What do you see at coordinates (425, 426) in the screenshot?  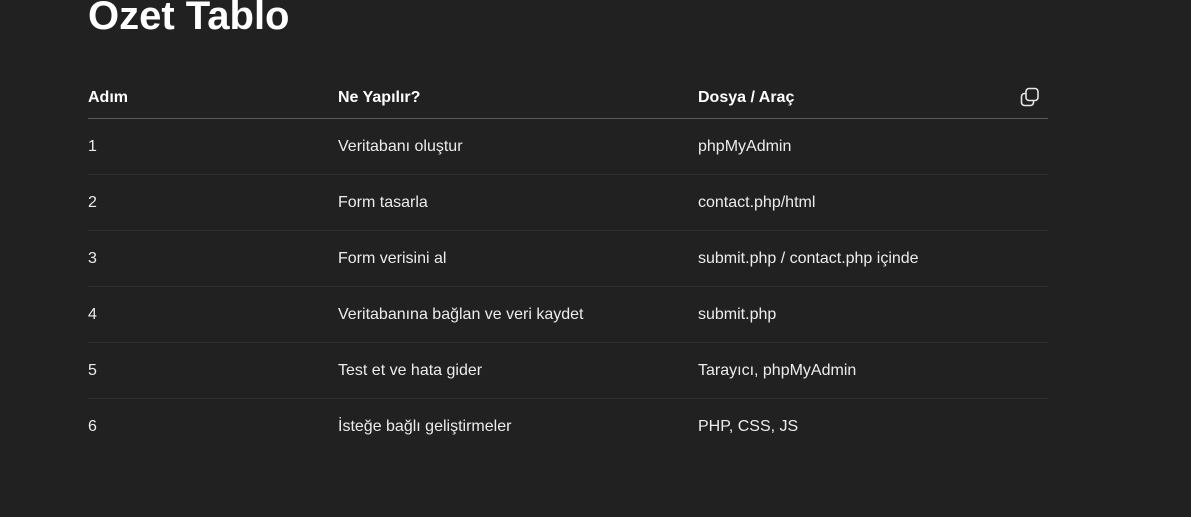 I see `cell-what: İsteğe bağlı geliştirmeler` at bounding box center [425, 426].